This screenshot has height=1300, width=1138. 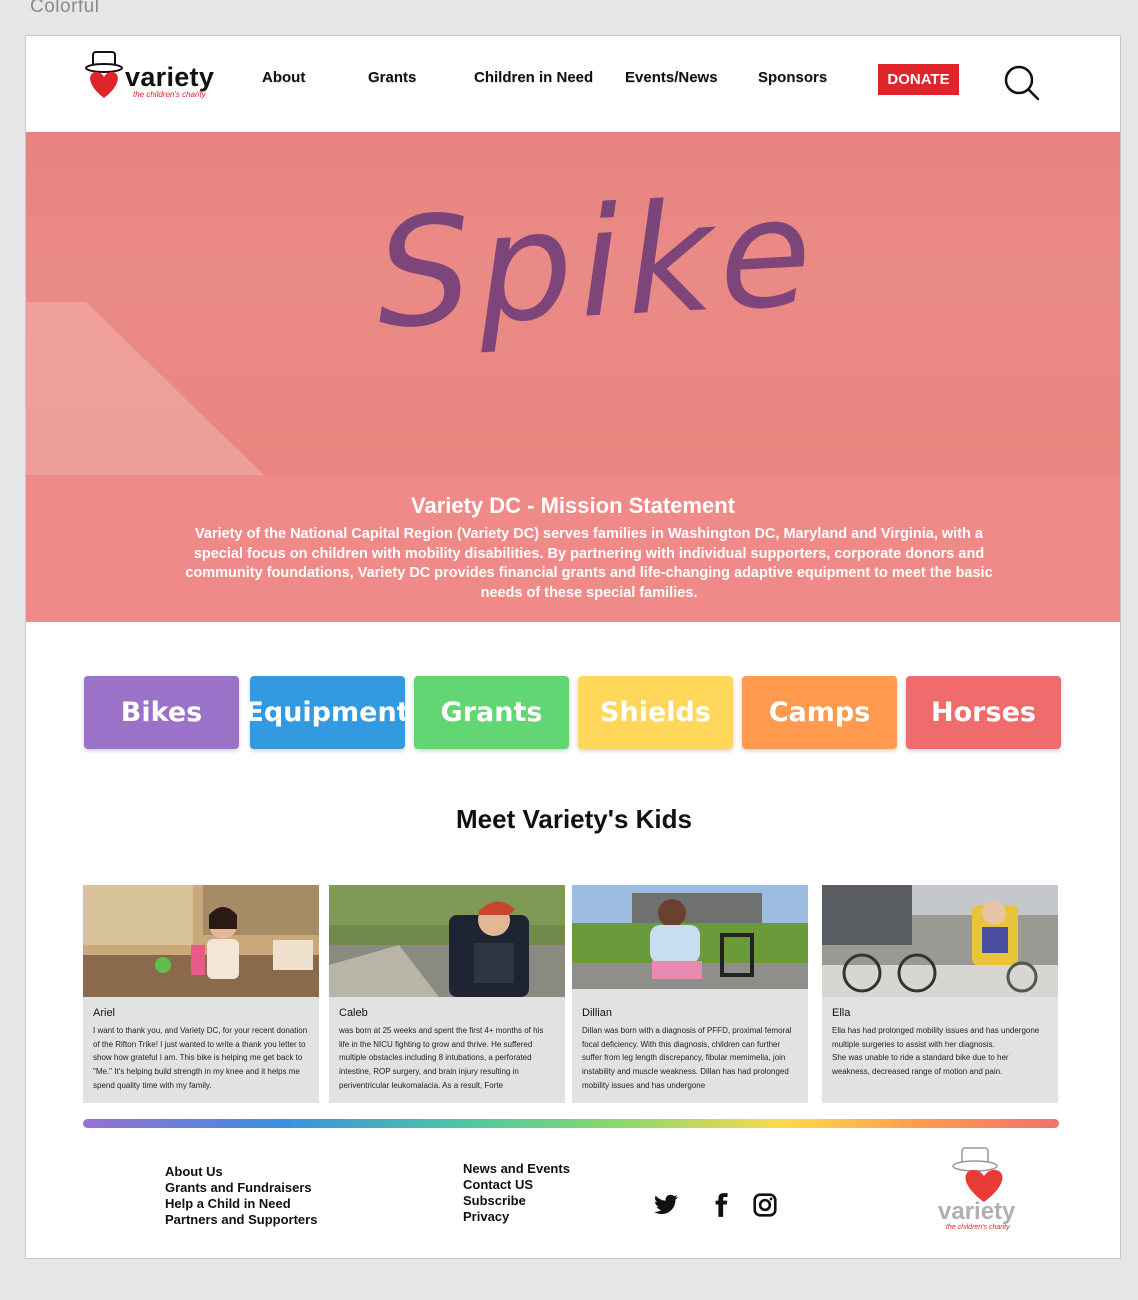 I want to click on nav-grants: Grants, so click(x=392, y=77).